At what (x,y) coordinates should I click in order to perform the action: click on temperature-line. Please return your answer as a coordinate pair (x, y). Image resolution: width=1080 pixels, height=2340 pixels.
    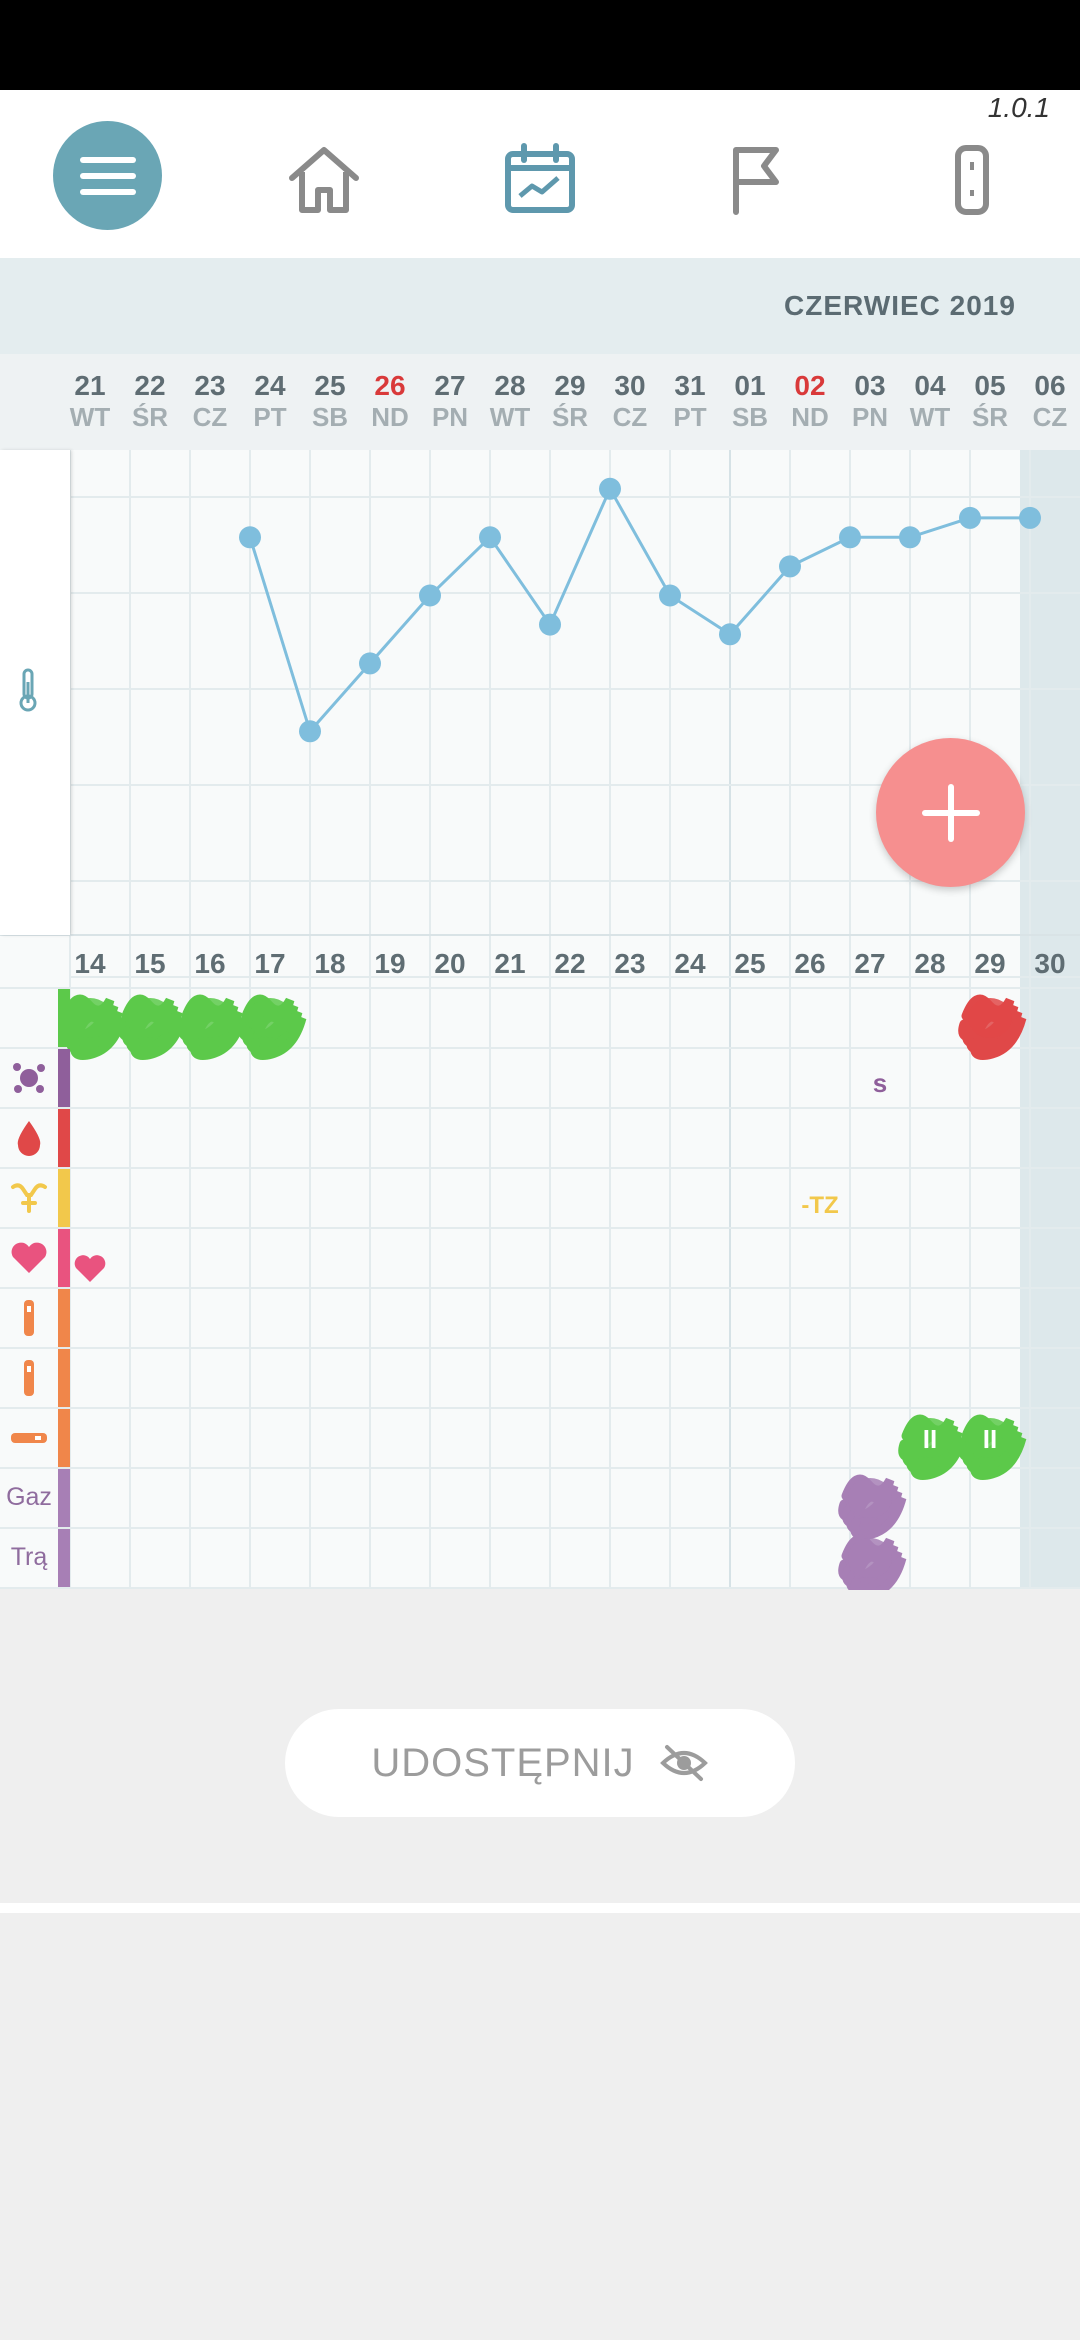
    Looking at the image, I should click on (639, 610).